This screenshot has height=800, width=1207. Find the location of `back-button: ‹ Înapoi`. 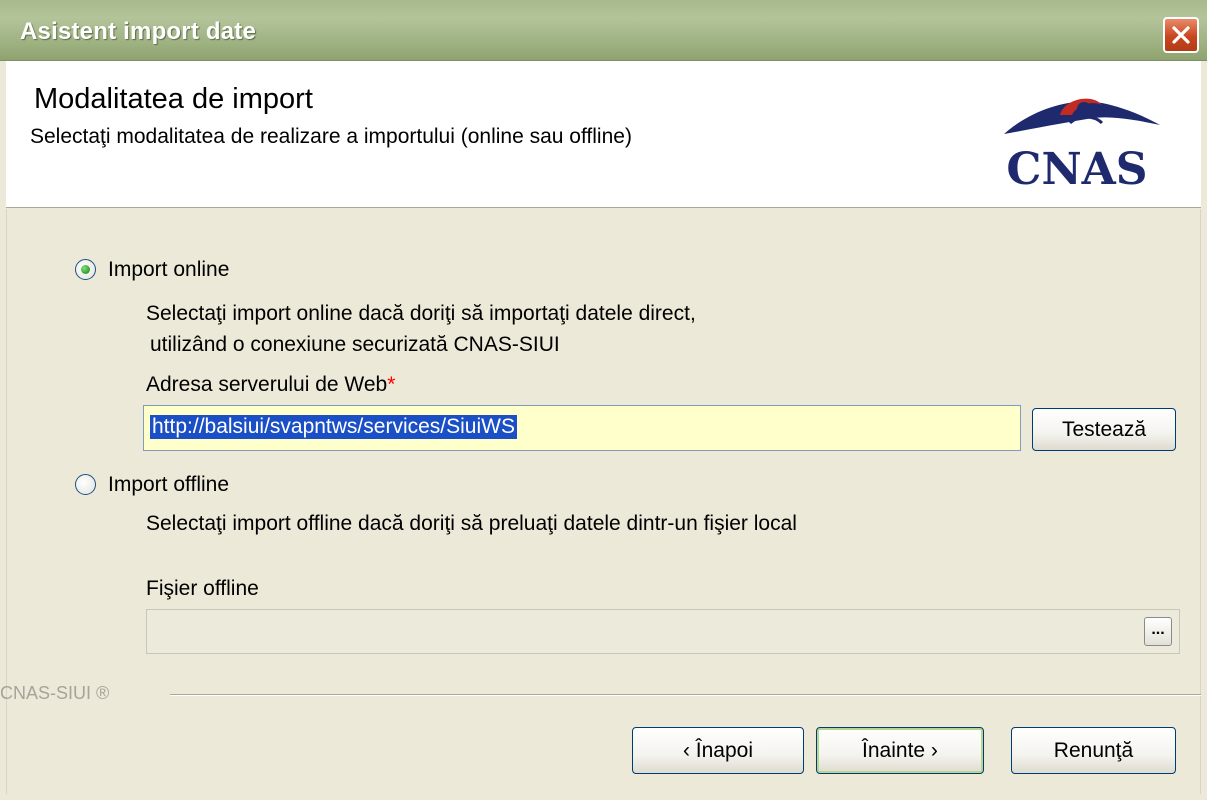

back-button: ‹ Înapoi is located at coordinates (718, 750).